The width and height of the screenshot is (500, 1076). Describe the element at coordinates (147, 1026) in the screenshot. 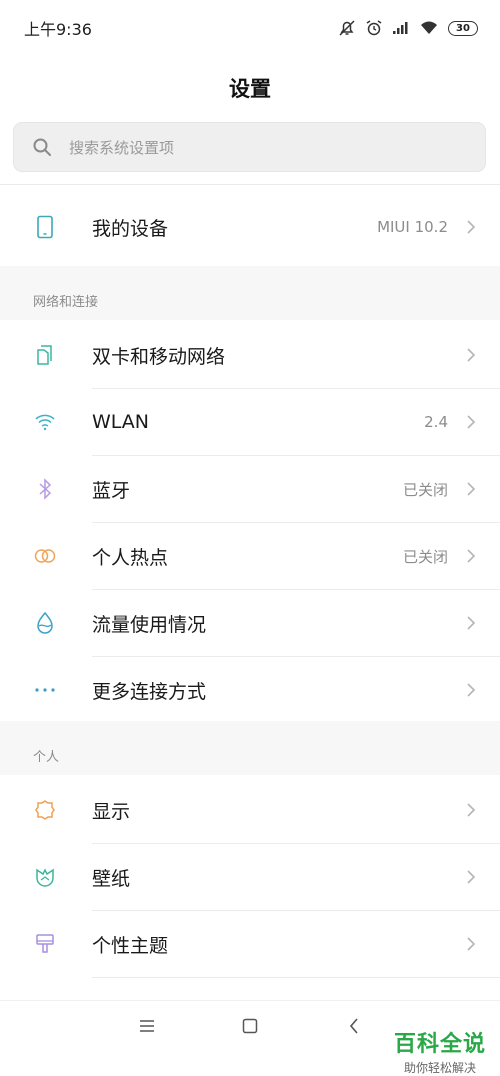

I see `menu-icon` at that location.